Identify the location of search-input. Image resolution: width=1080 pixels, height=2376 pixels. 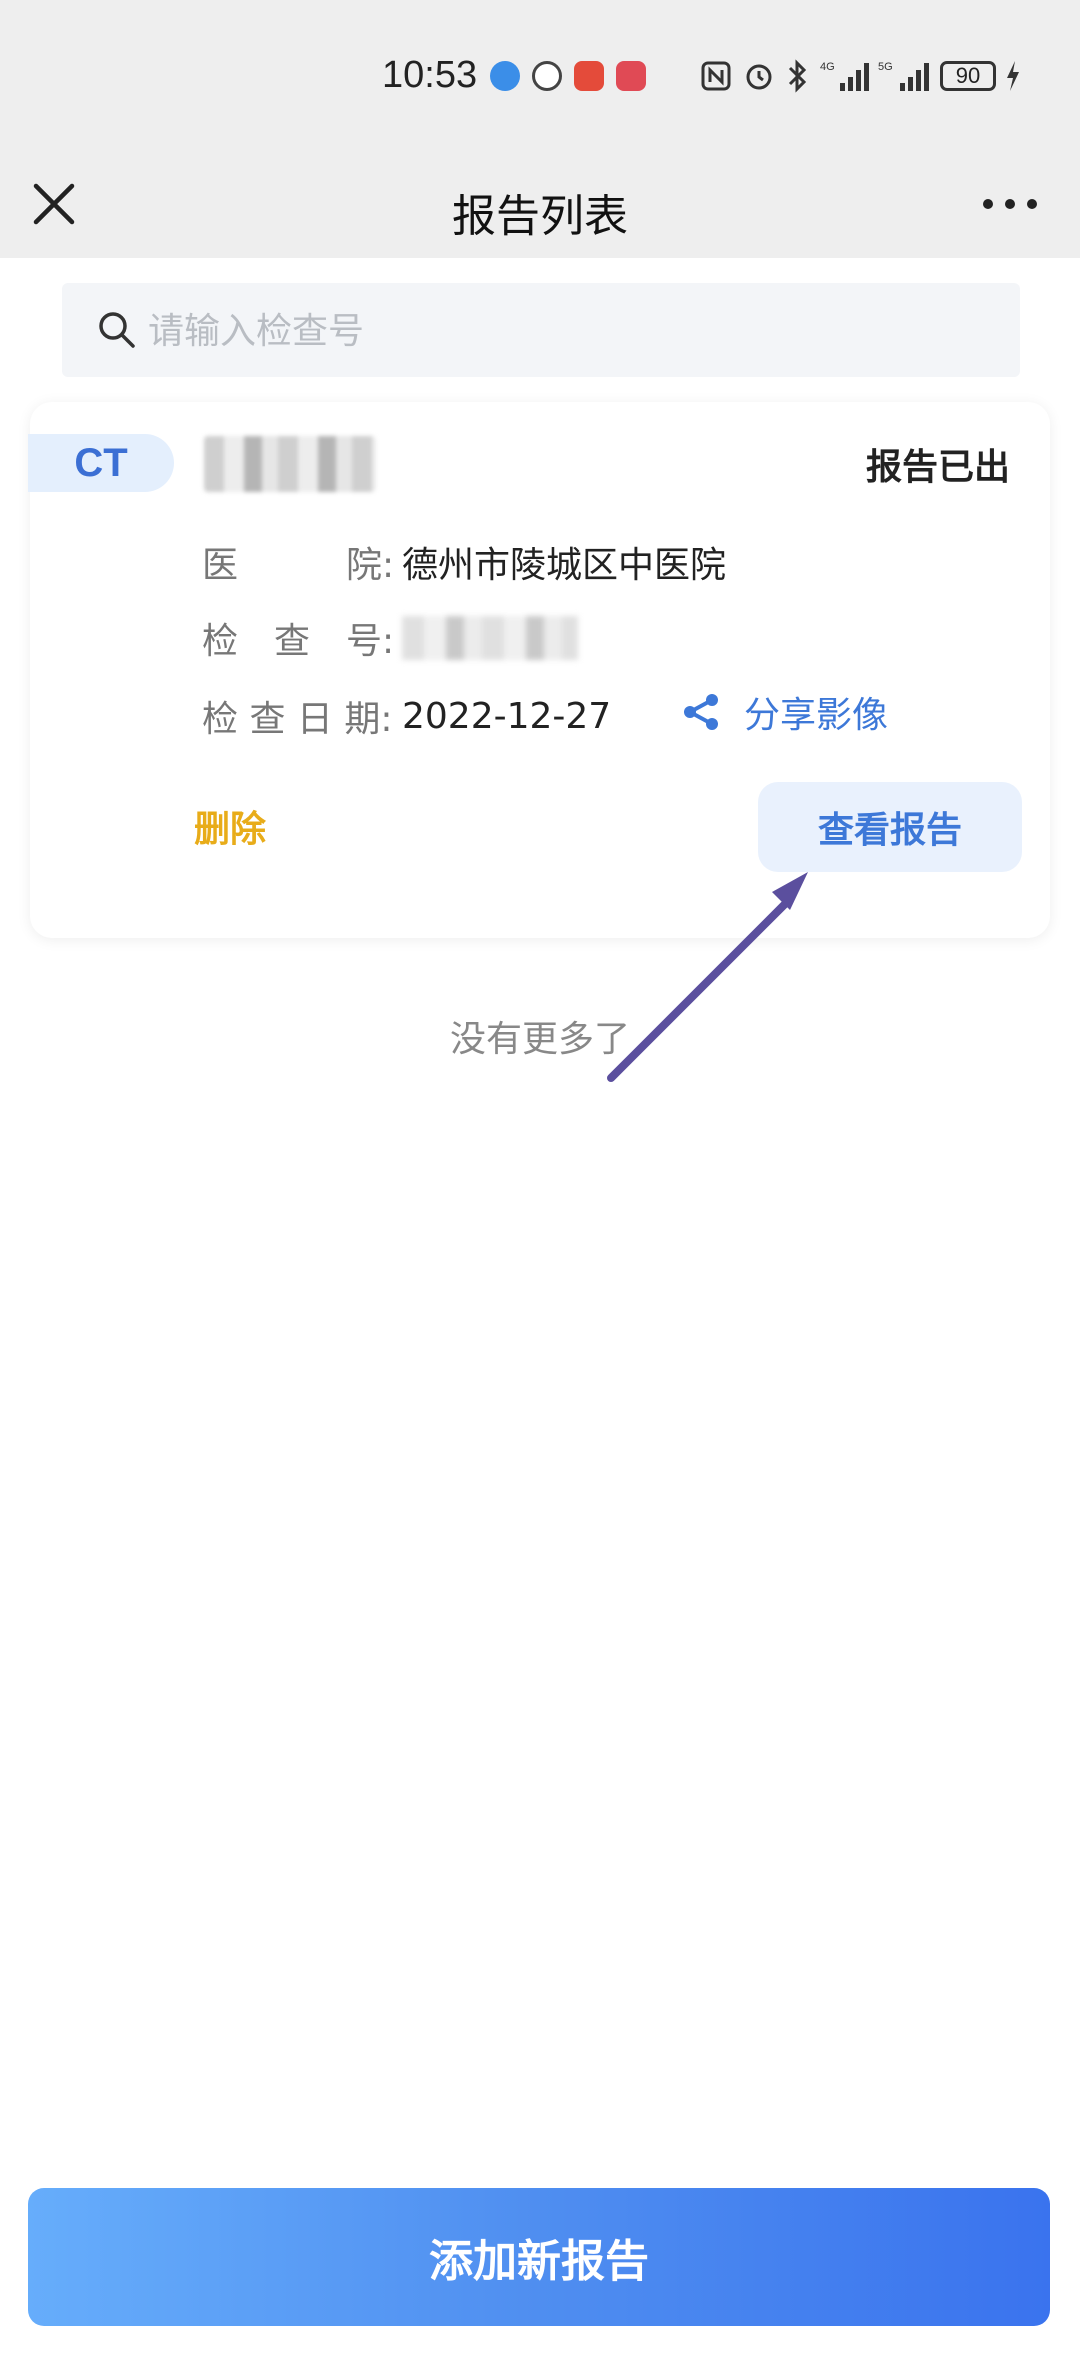
(573, 331).